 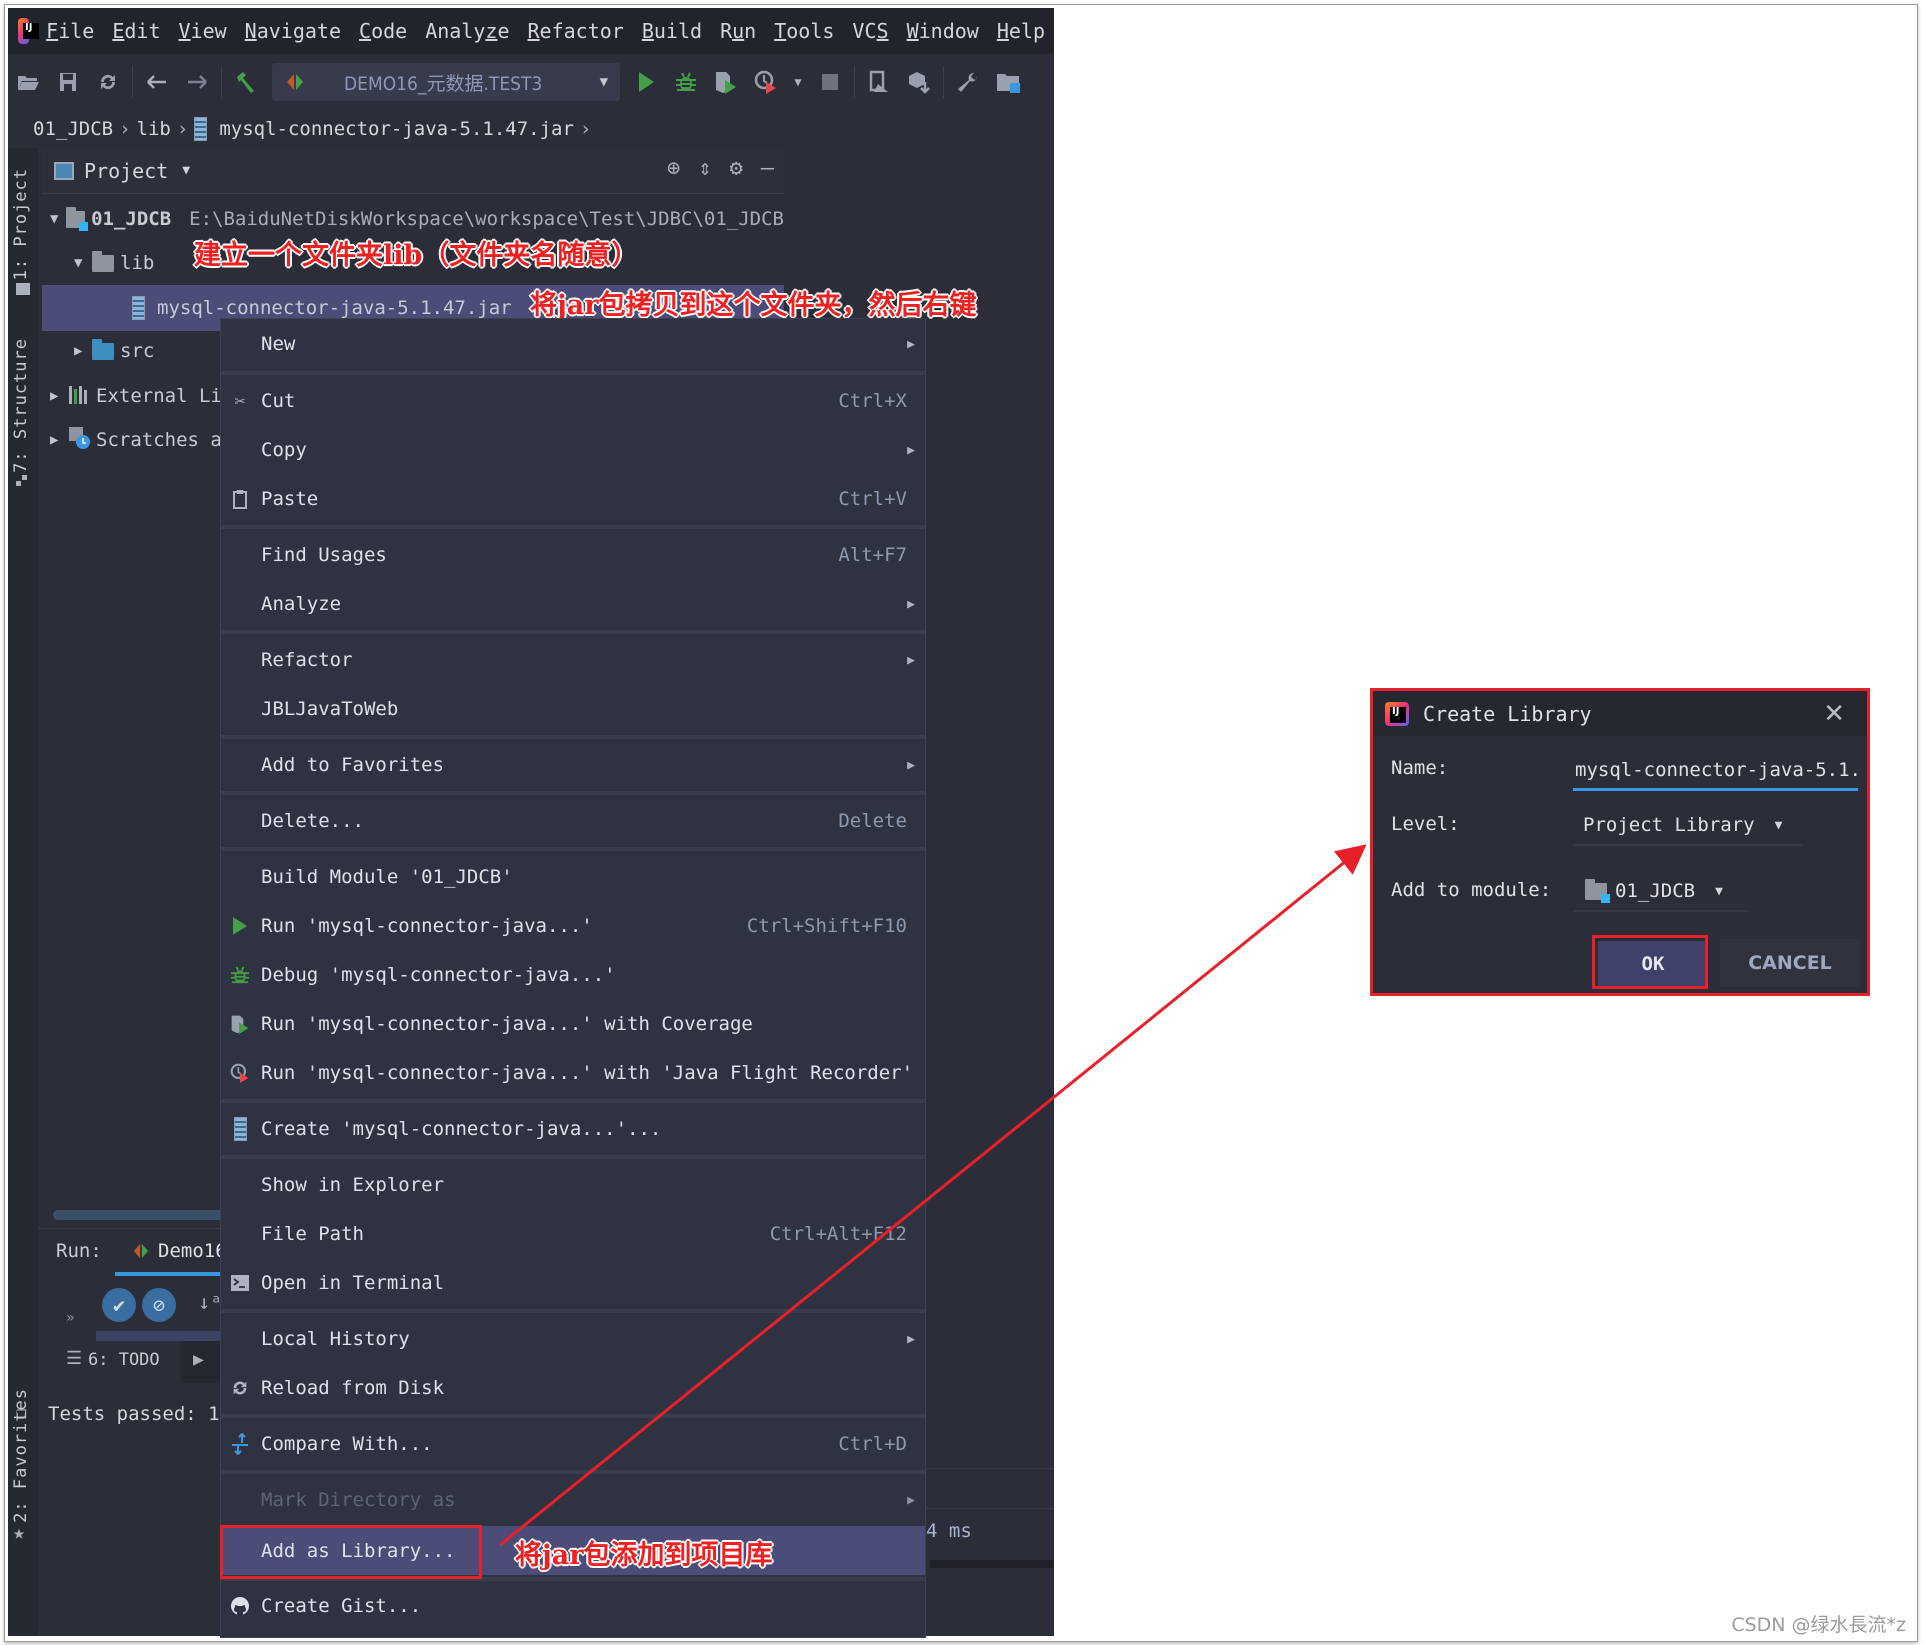 I want to click on locate-file-icon: ⊕, so click(x=673, y=168).